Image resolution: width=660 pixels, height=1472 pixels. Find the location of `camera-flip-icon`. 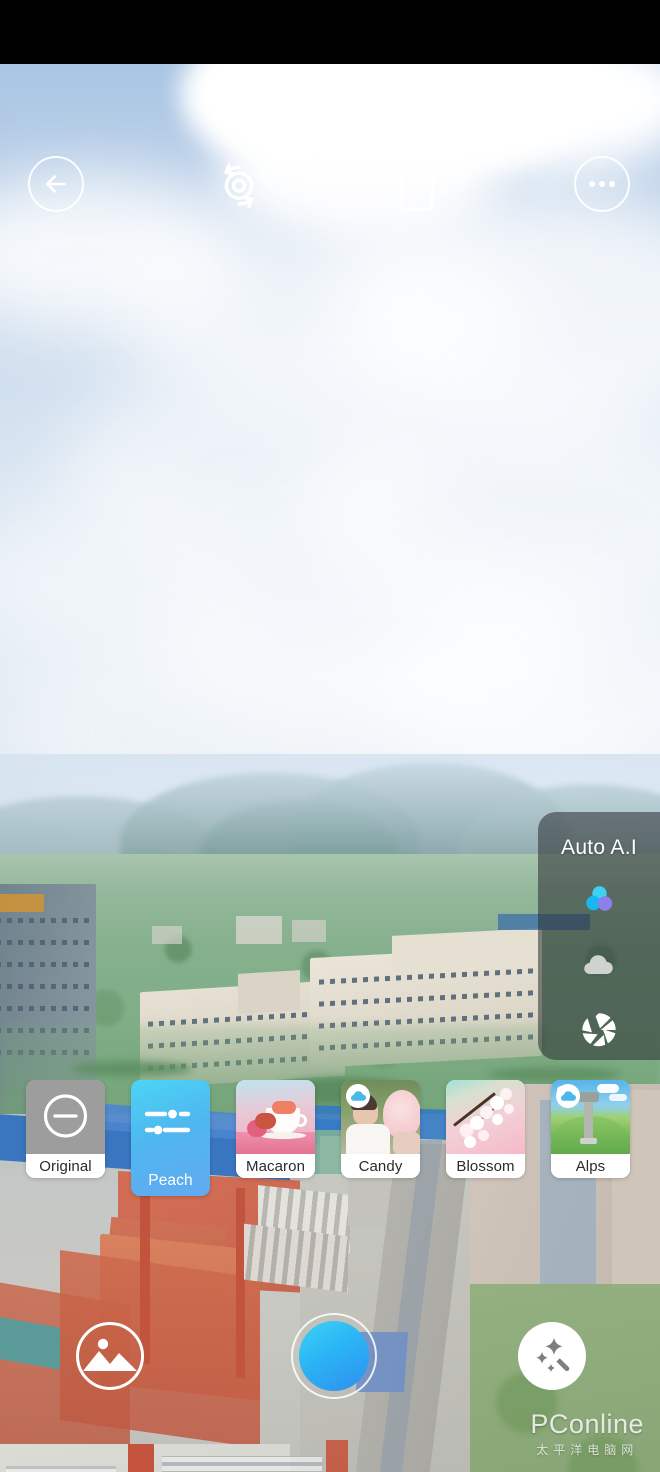

camera-flip-icon is located at coordinates (239, 185).